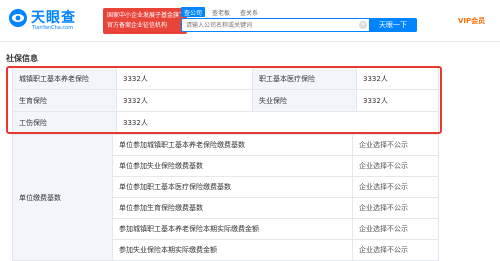 This screenshot has height=261, width=500. Describe the element at coordinates (471, 21) in the screenshot. I see `vip-link: VIP会员` at that location.